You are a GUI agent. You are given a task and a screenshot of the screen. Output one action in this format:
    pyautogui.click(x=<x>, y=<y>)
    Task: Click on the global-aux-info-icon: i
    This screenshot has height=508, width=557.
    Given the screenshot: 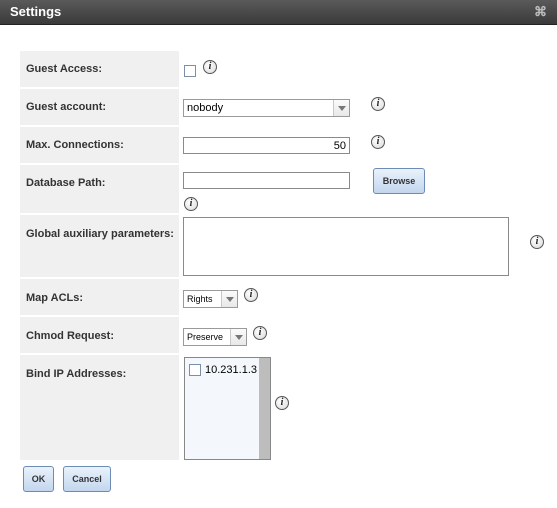 What is the action you would take?
    pyautogui.click(x=537, y=242)
    